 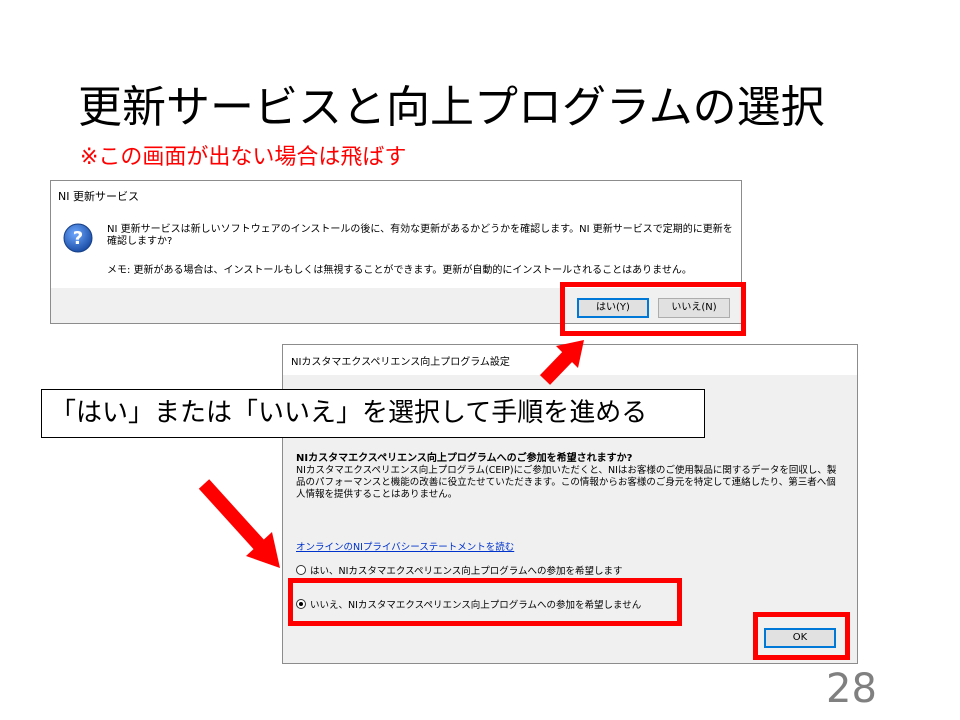 I want to click on arrow-down-right-icon, so click(x=239, y=523).